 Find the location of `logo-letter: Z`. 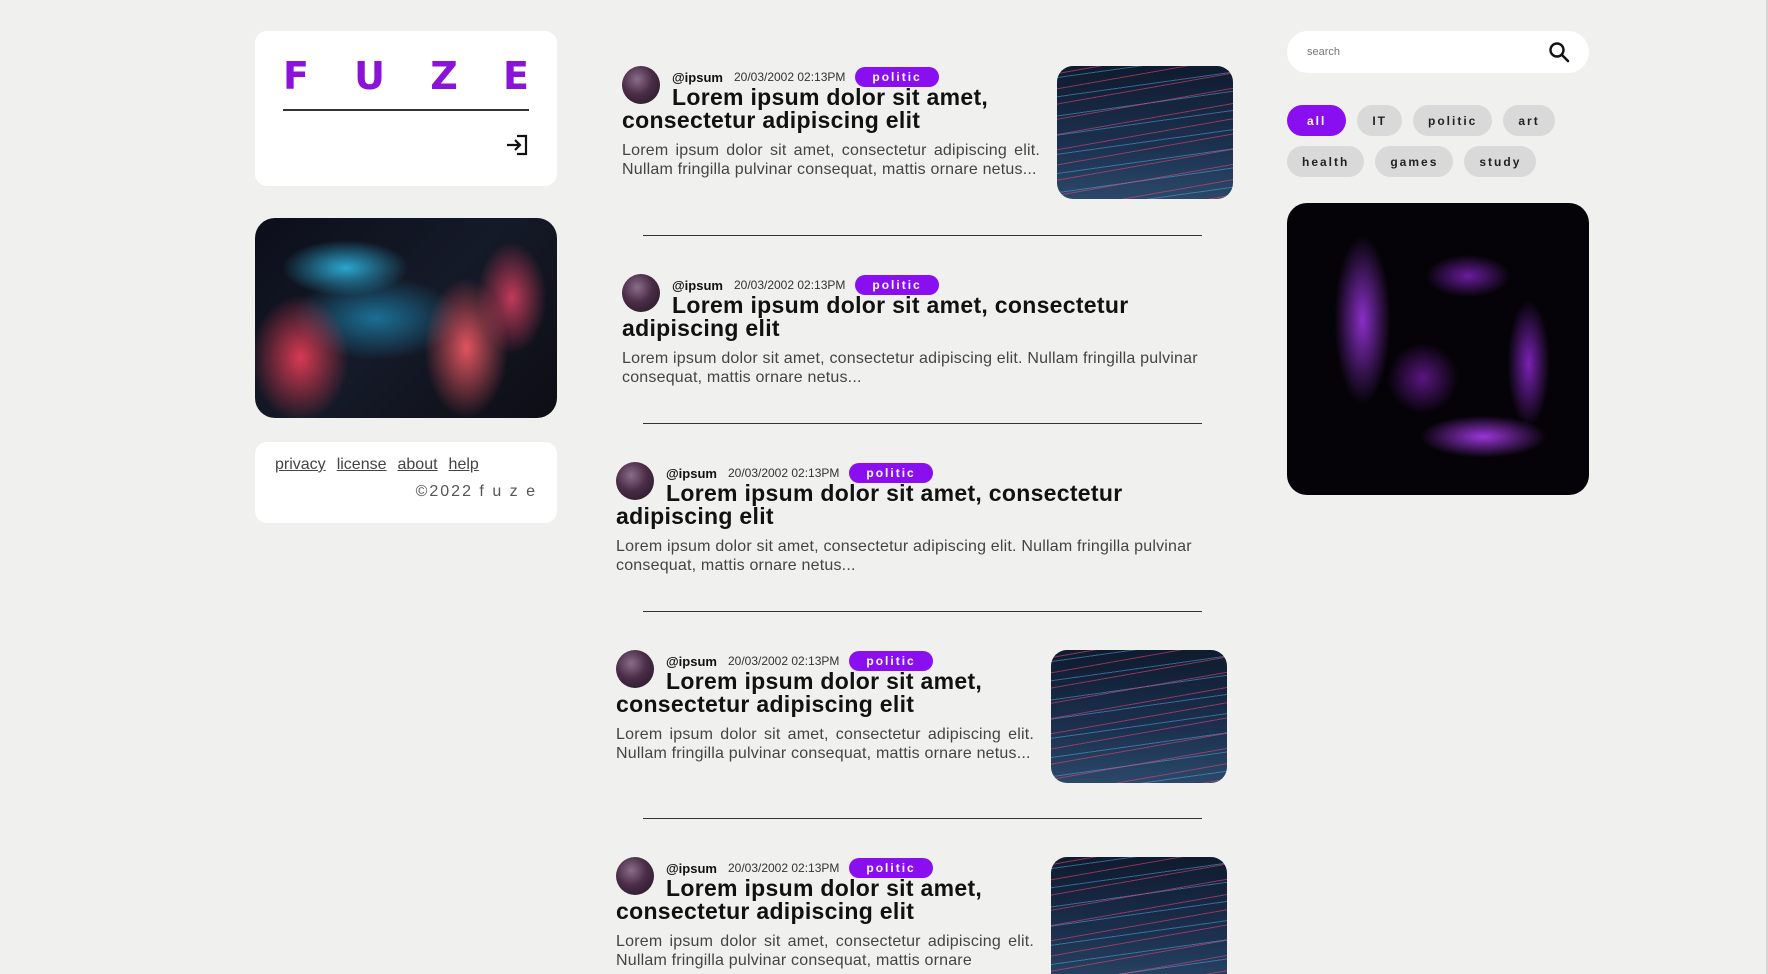

logo-letter: Z is located at coordinates (444, 76).